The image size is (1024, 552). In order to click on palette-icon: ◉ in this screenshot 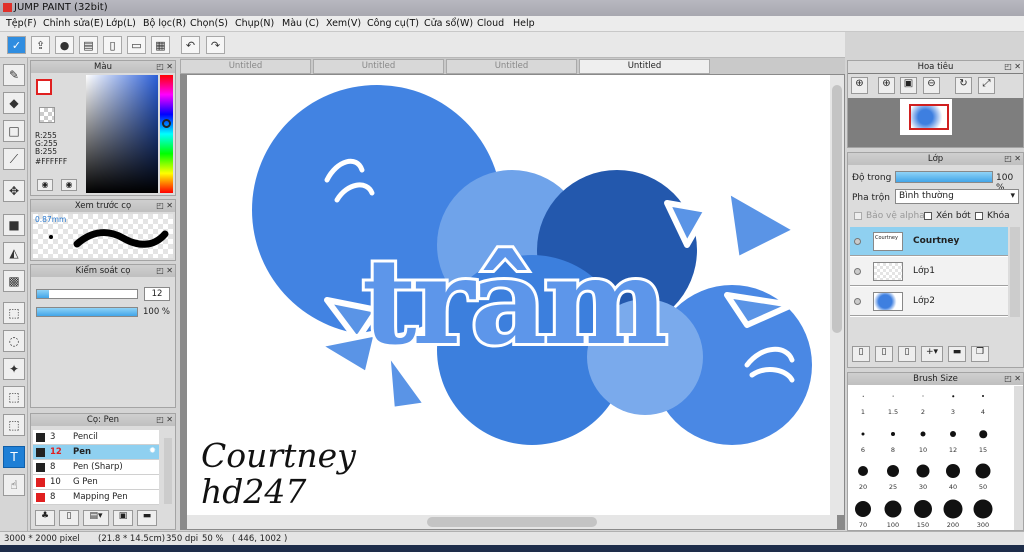, I will do `click(45, 185)`.